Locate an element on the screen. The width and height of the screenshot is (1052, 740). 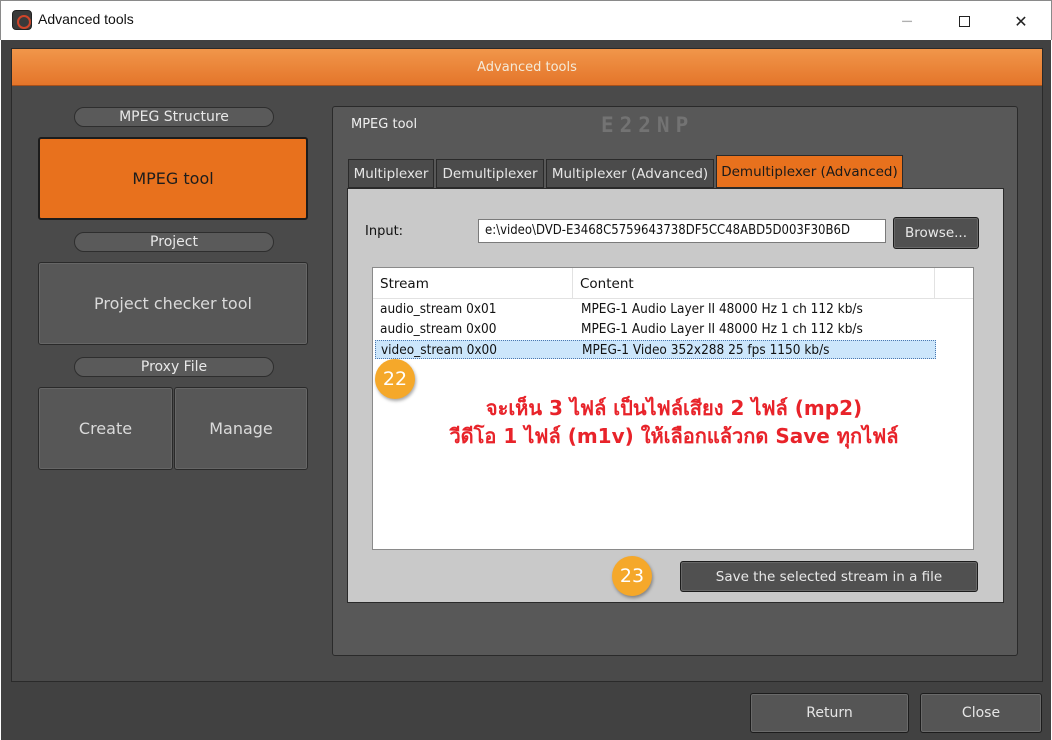
stream-name: audio_stream 0x01 is located at coordinates (438, 309).